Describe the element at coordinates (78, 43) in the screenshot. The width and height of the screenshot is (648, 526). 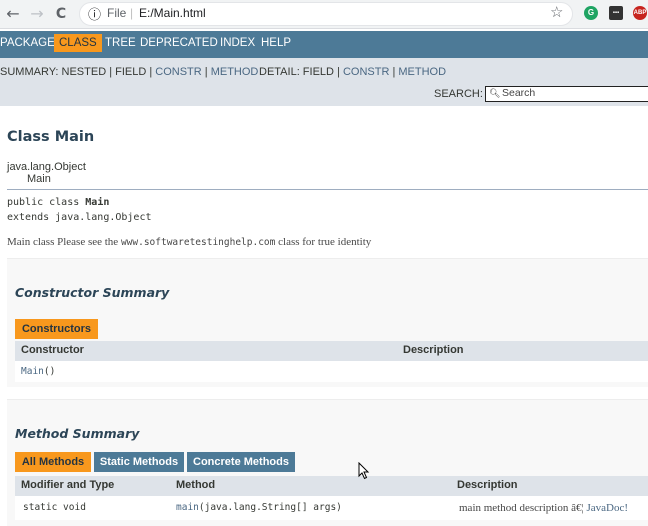
I see `nav-class-active: CLASS` at that location.